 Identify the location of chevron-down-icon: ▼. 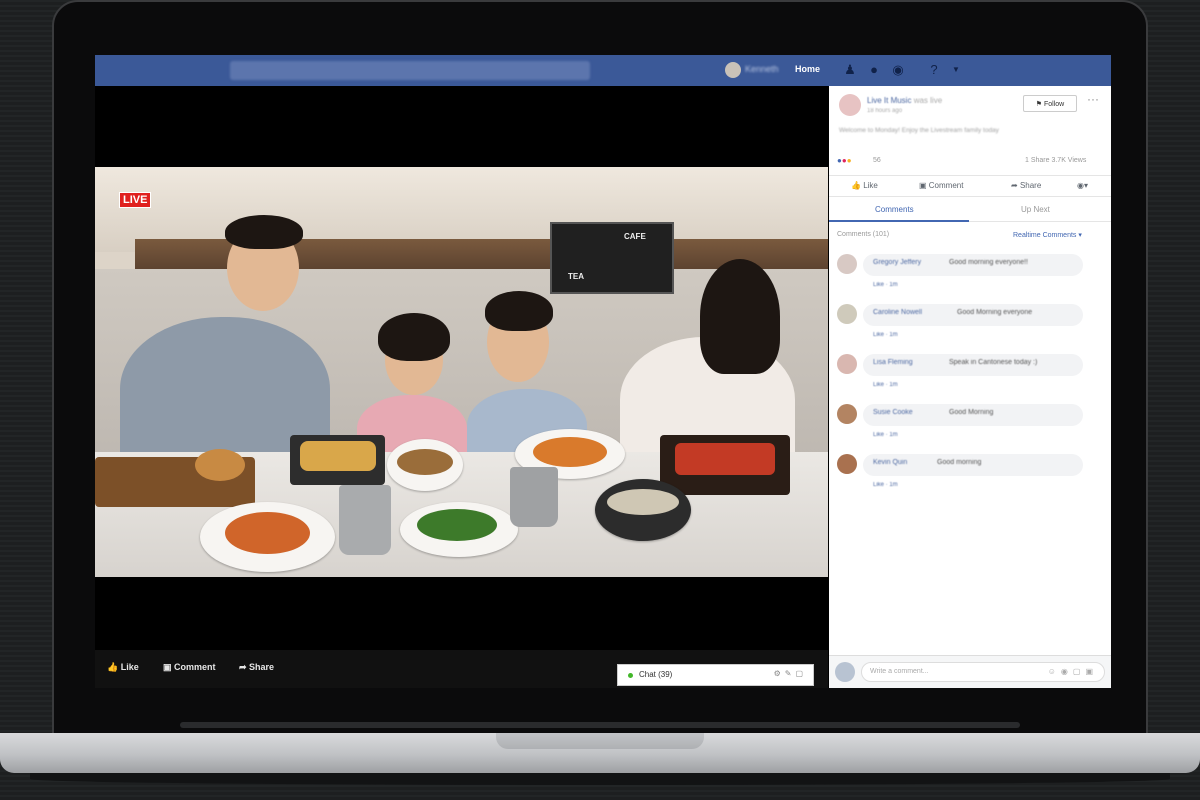
(956, 70).